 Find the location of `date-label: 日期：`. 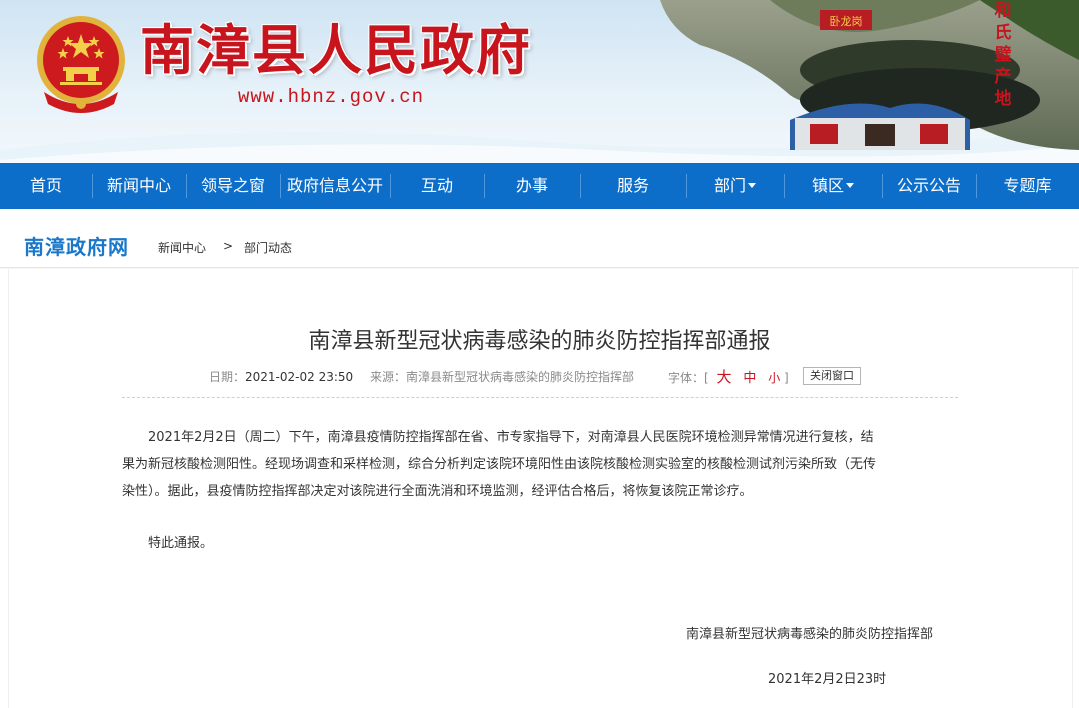

date-label: 日期： is located at coordinates (227, 377).